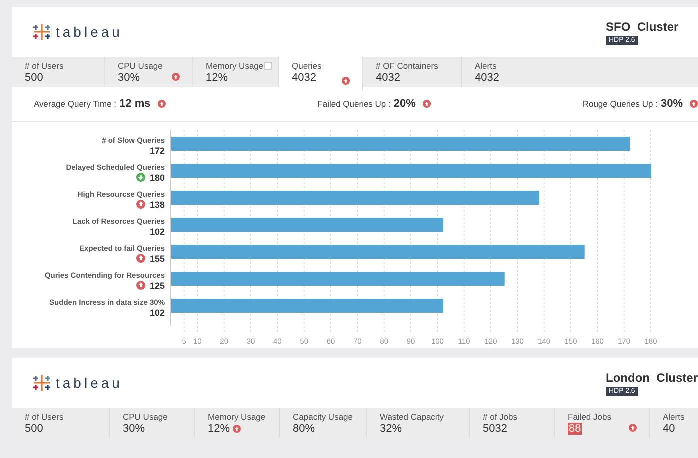  Describe the element at coordinates (141, 177) in the screenshot. I see `trend-down-icon` at that location.